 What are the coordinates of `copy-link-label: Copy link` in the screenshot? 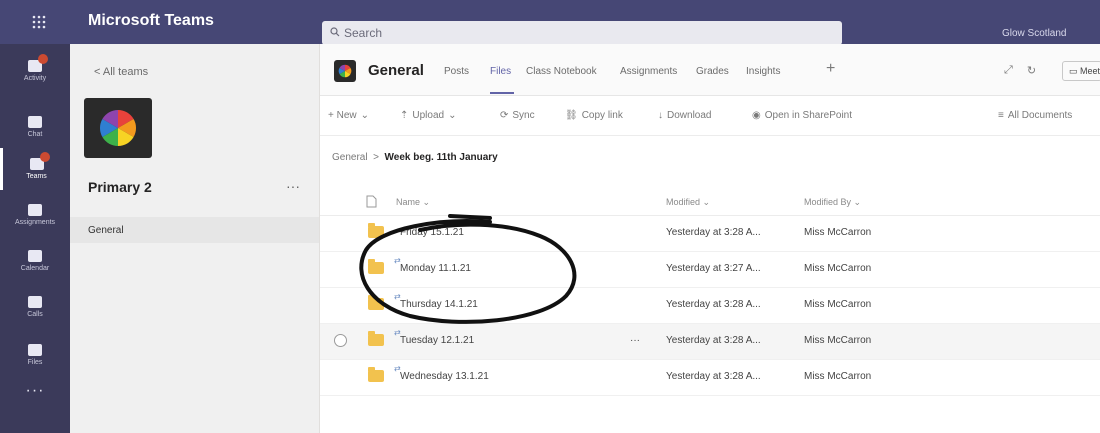 It's located at (602, 115).